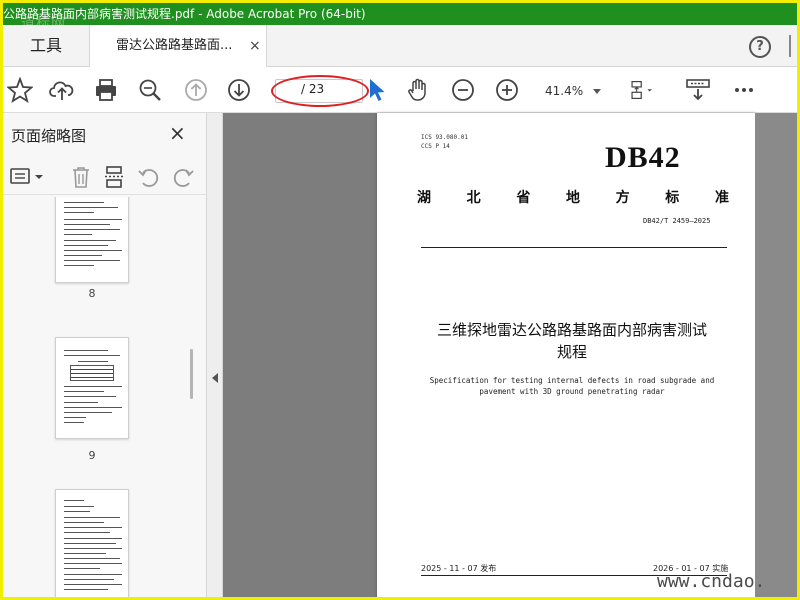  Describe the element at coordinates (46, 46) in the screenshot. I see `tab-tools: 工具` at that location.